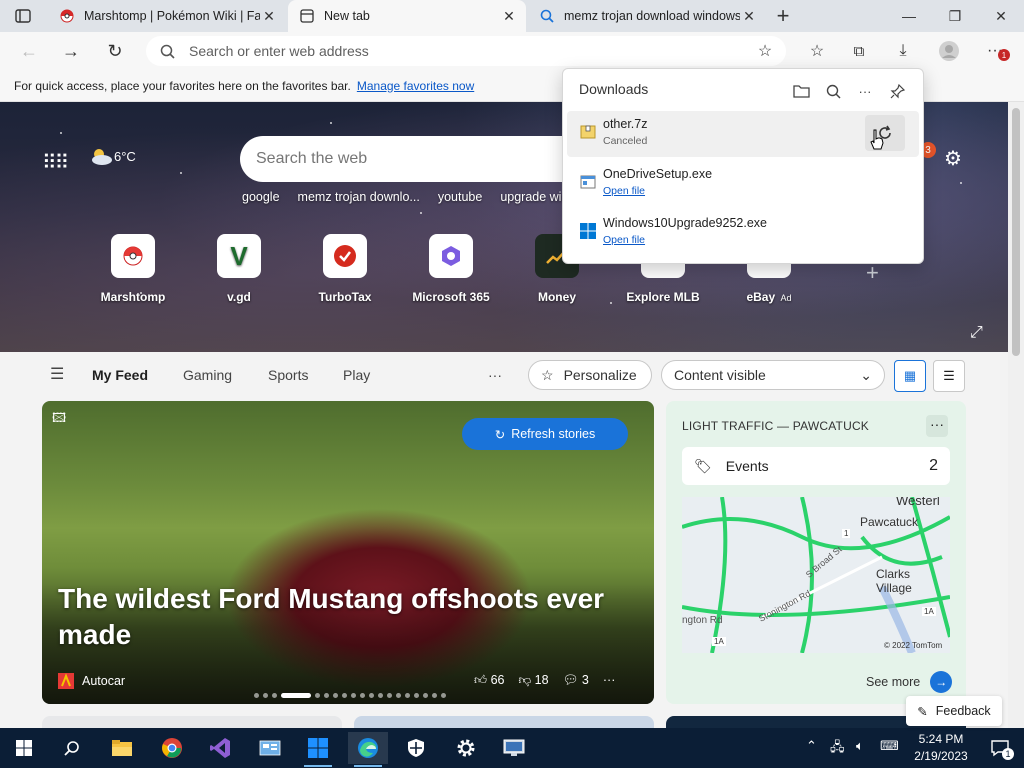  What do you see at coordinates (133, 297) in the screenshot?
I see `quicklink-label: Marshtomp` at bounding box center [133, 297].